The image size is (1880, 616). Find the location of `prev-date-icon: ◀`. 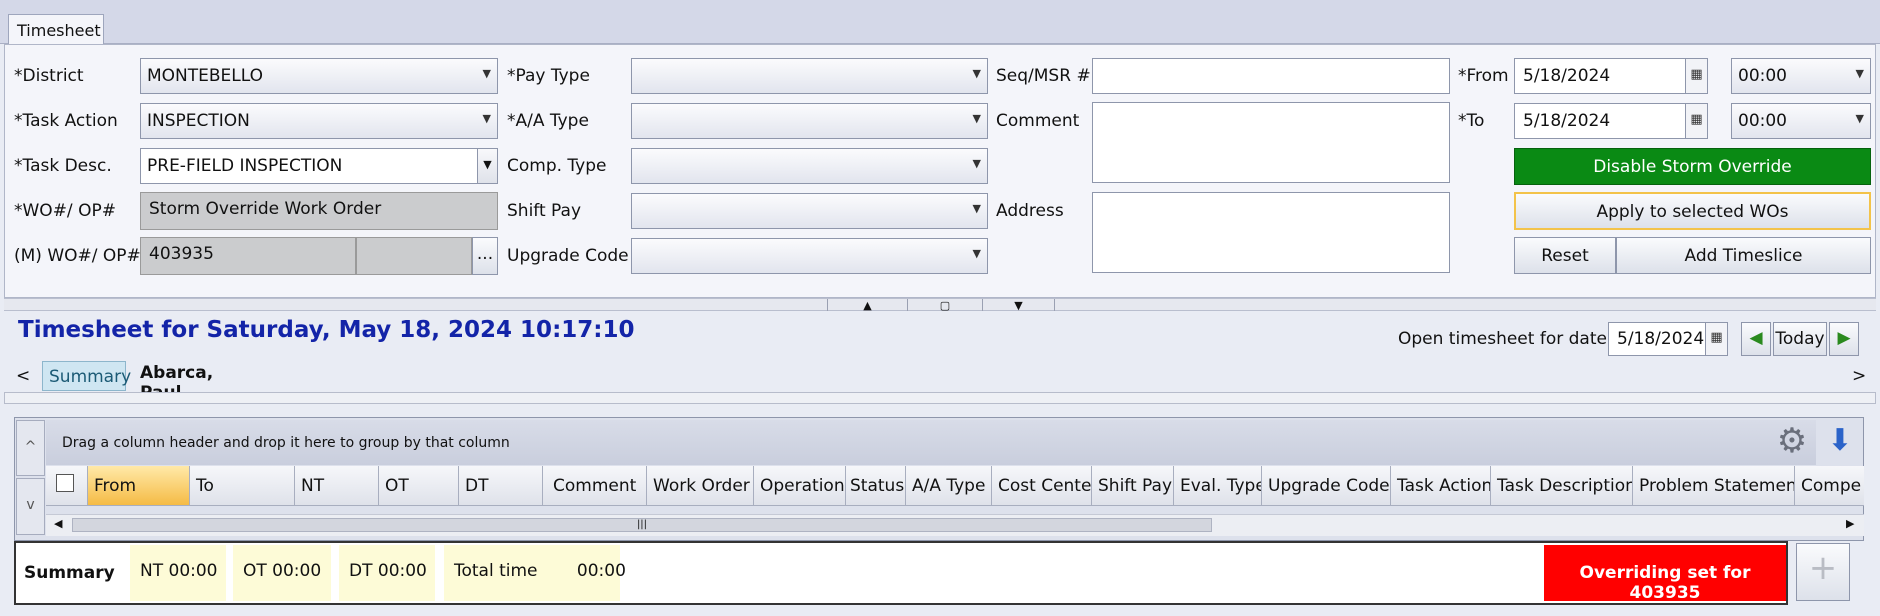

prev-date-icon: ◀ is located at coordinates (1756, 339).